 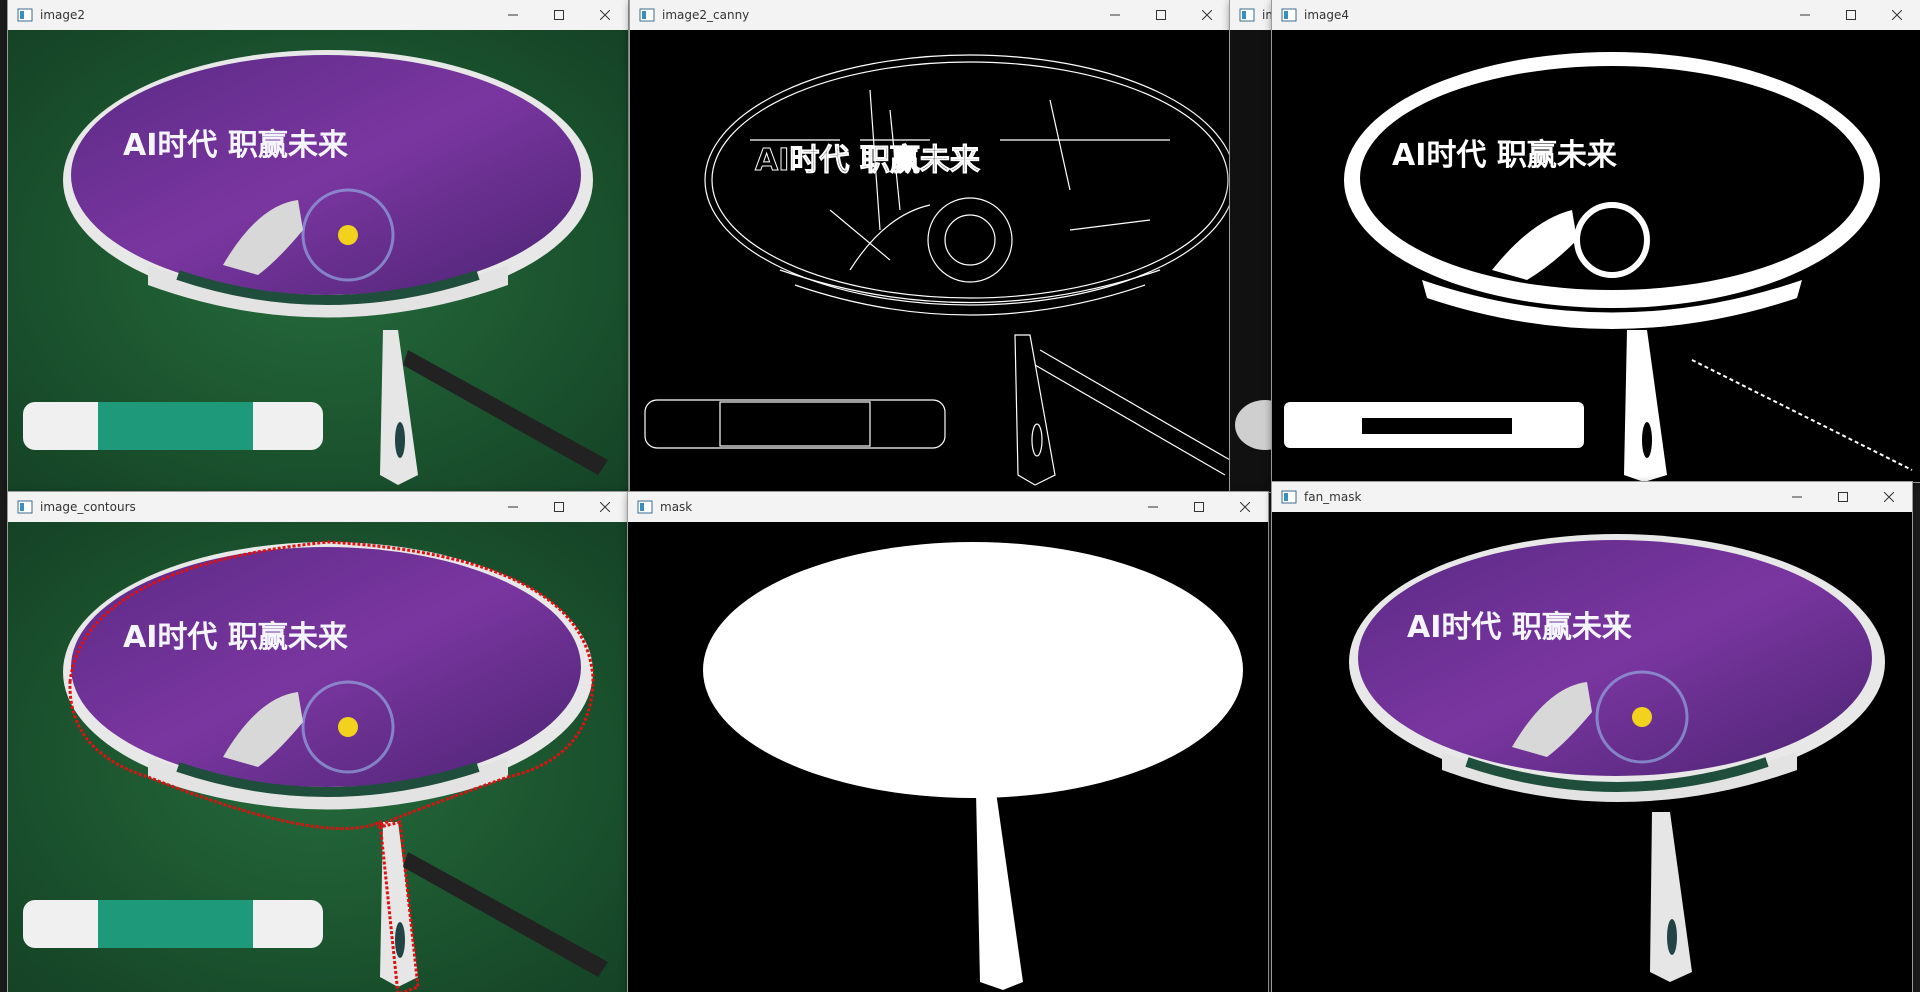 I want to click on image-canvas: AI时代 职赢未来, so click(x=930, y=261).